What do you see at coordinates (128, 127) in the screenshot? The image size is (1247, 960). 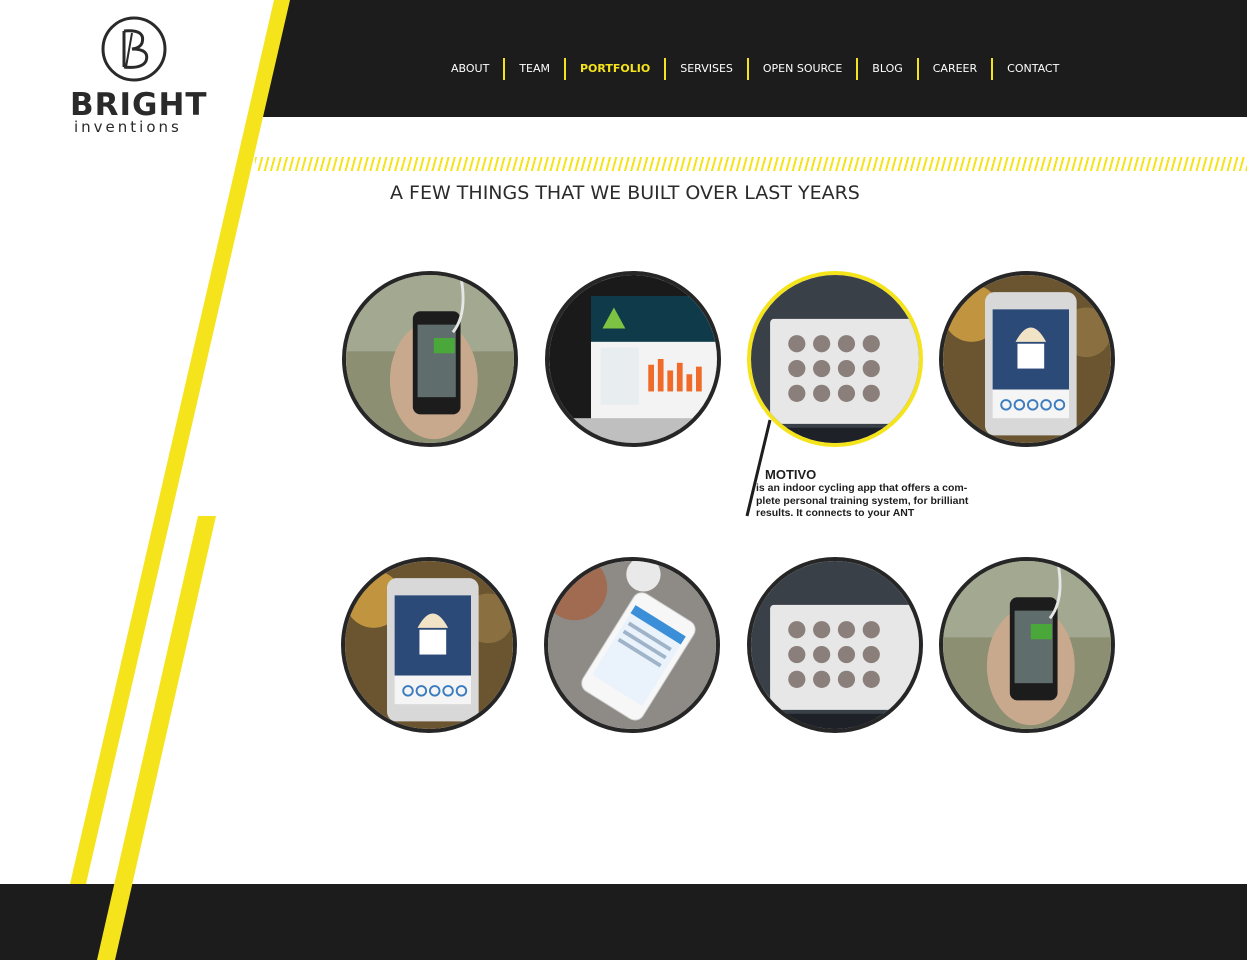 I see `logo-subtitle: inventions` at bounding box center [128, 127].